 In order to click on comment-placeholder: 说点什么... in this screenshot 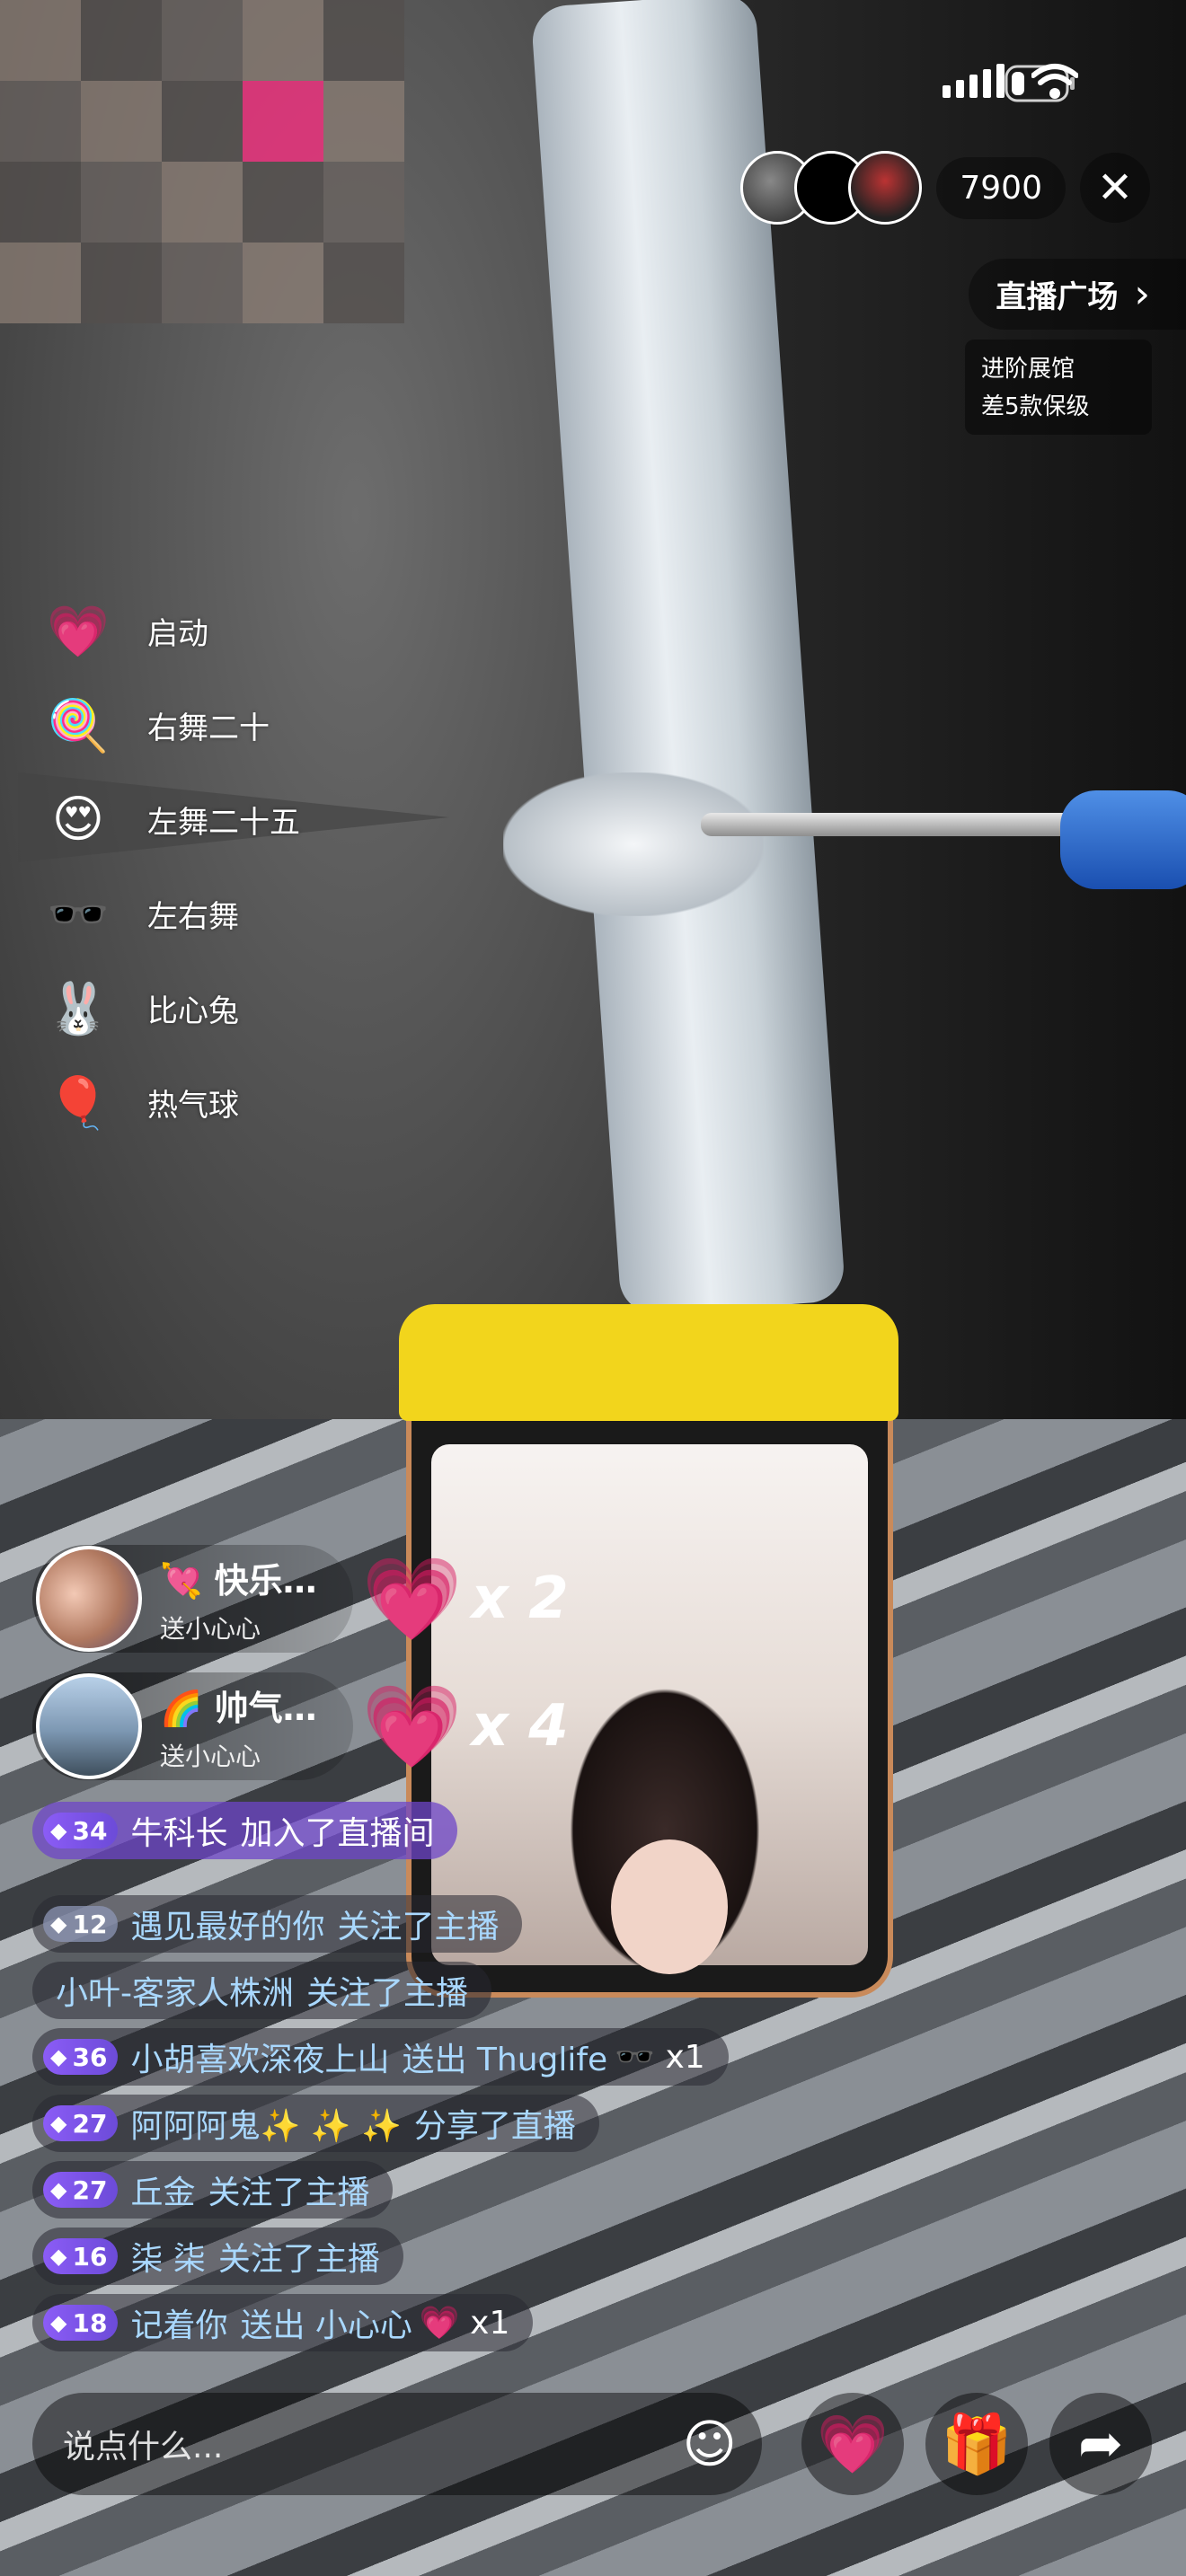, I will do `click(143, 2447)`.